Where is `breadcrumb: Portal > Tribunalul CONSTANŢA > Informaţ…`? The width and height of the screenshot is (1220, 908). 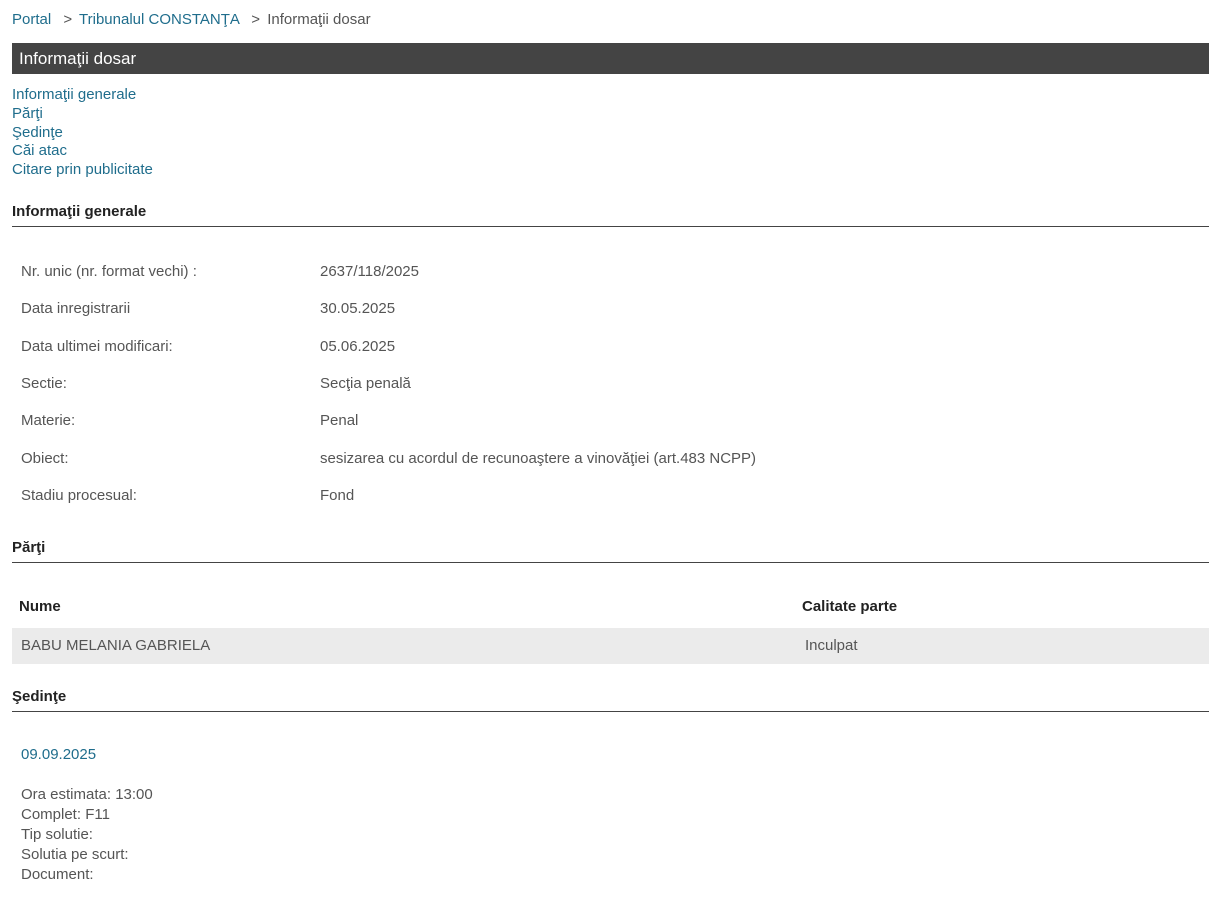
breadcrumb: Portal > Tribunalul CONSTANŢA > Informaţ… is located at coordinates (191, 19).